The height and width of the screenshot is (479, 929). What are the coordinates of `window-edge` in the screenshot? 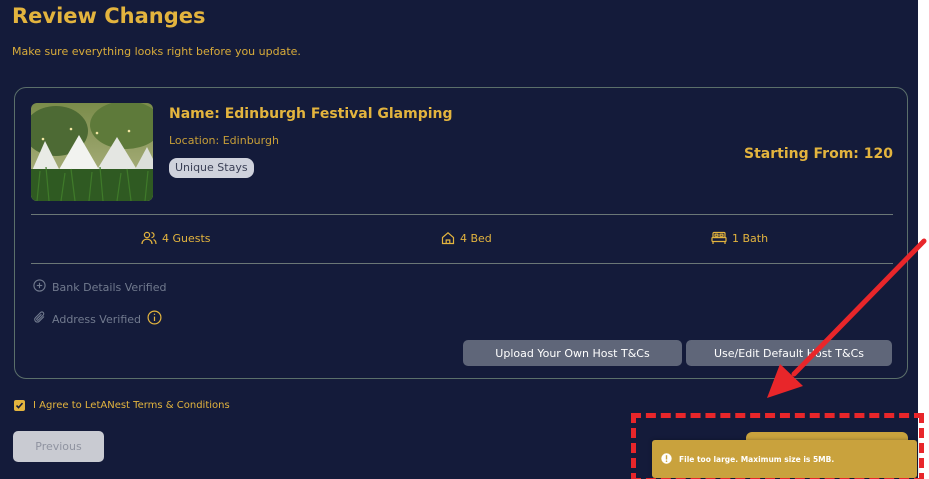 It's located at (923, 239).